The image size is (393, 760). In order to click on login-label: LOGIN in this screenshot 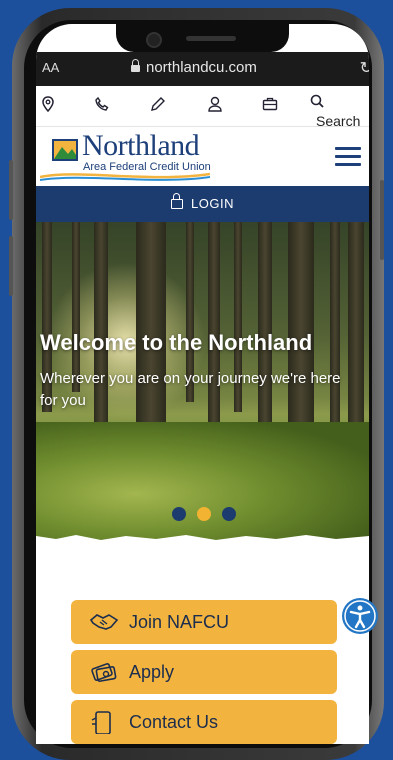, I will do `click(212, 203)`.